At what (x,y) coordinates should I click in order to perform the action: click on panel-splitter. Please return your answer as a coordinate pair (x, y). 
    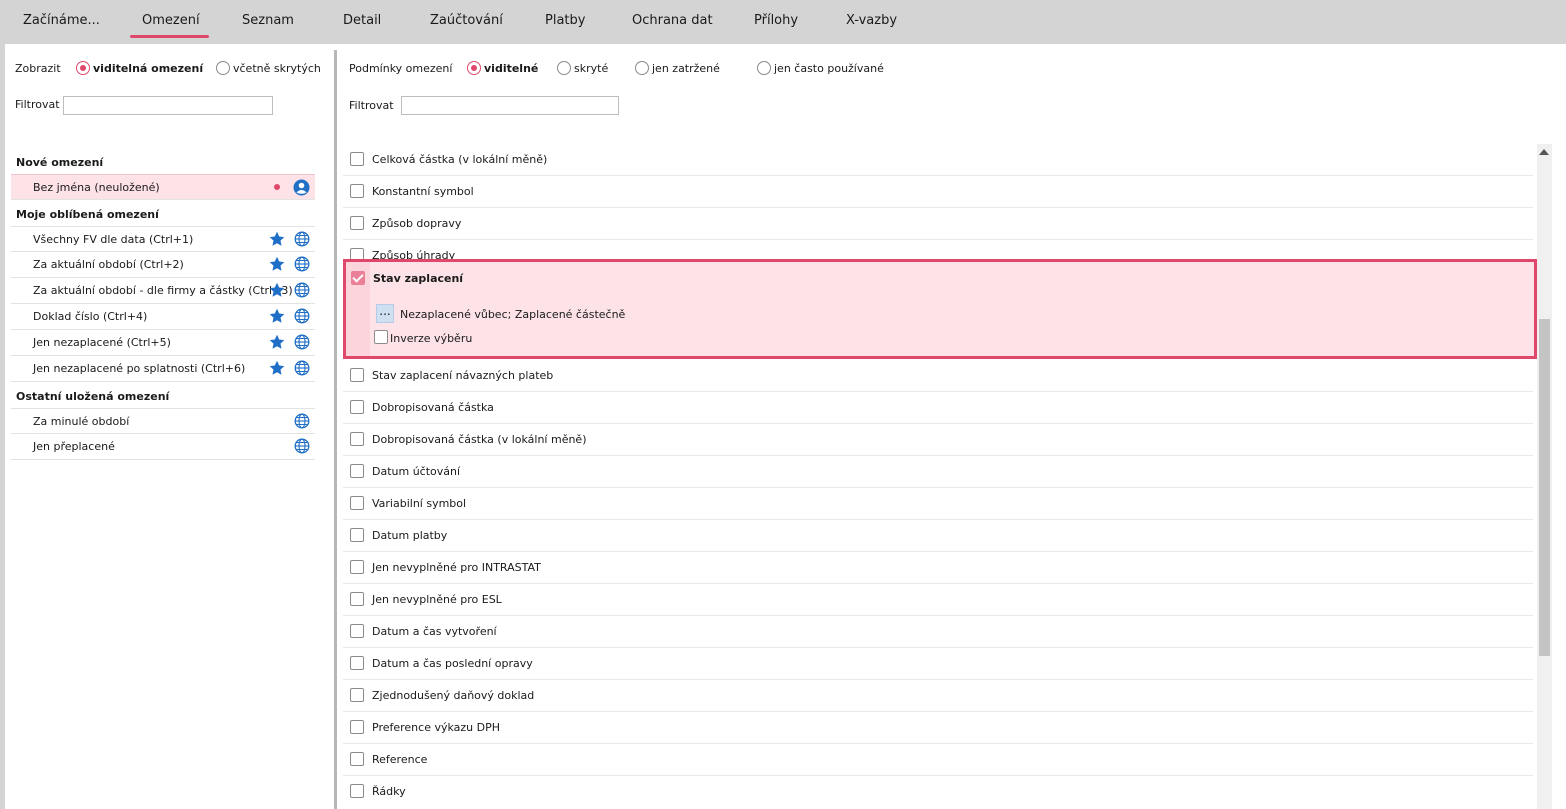
    Looking at the image, I should click on (337, 426).